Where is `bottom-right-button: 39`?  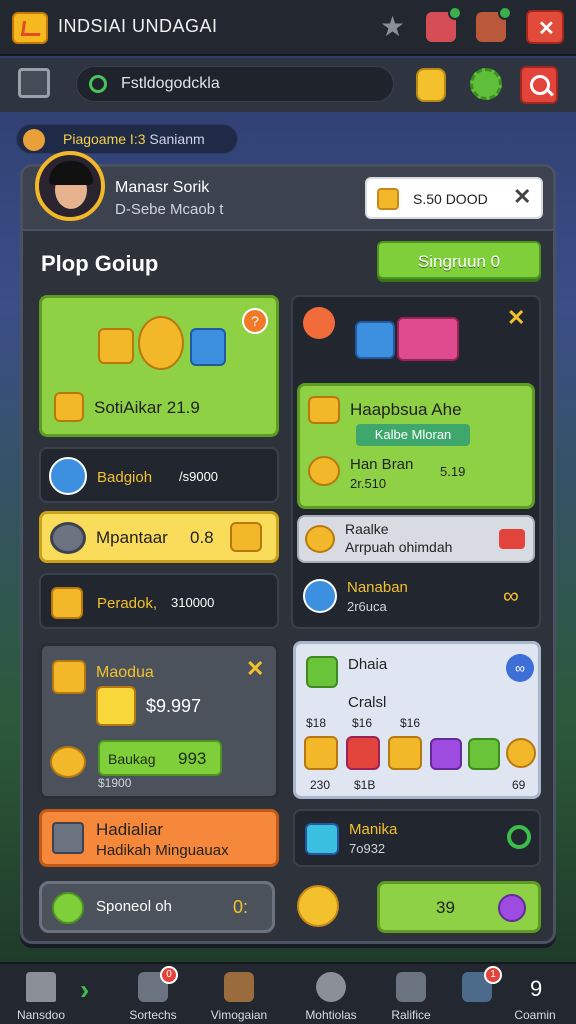
bottom-right-button: 39 is located at coordinates (459, 907).